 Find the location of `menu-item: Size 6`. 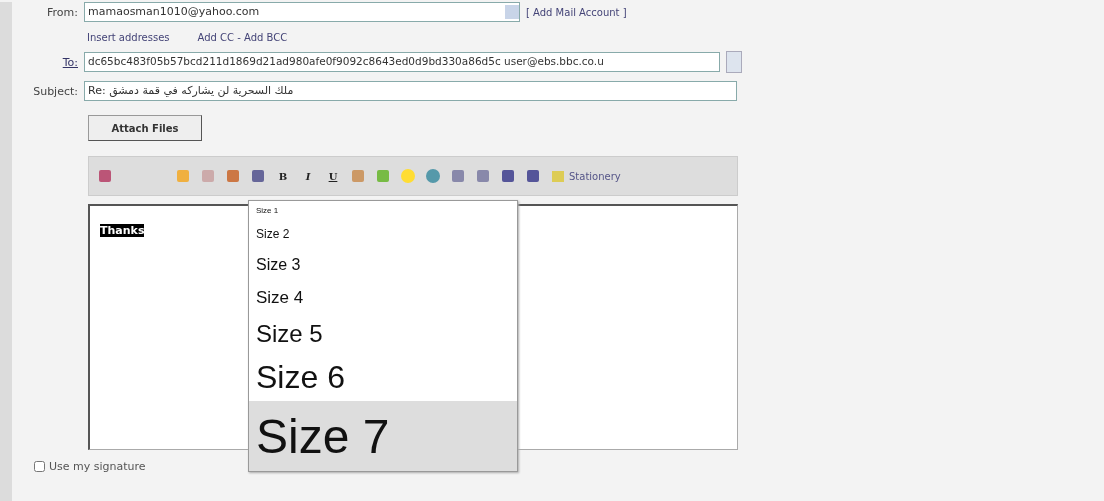

menu-item: Size 6 is located at coordinates (383, 377).